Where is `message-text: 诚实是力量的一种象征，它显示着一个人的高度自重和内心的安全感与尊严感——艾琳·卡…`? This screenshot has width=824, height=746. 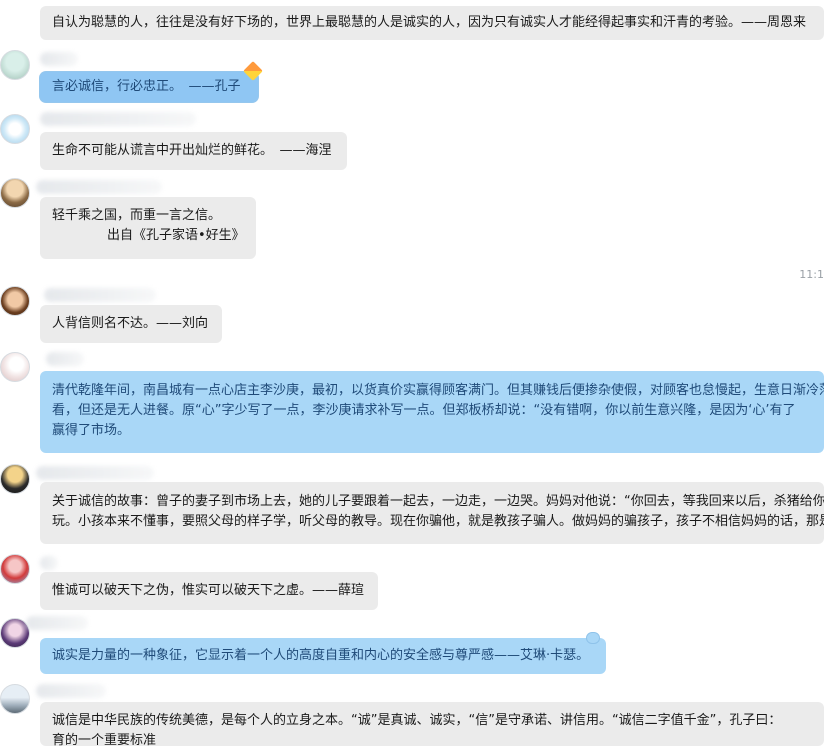 message-text: 诚实是力量的一种象征，它显示着一个人的高度自重和内心的安全感与尊严感——艾琳·卡… is located at coordinates (321, 655).